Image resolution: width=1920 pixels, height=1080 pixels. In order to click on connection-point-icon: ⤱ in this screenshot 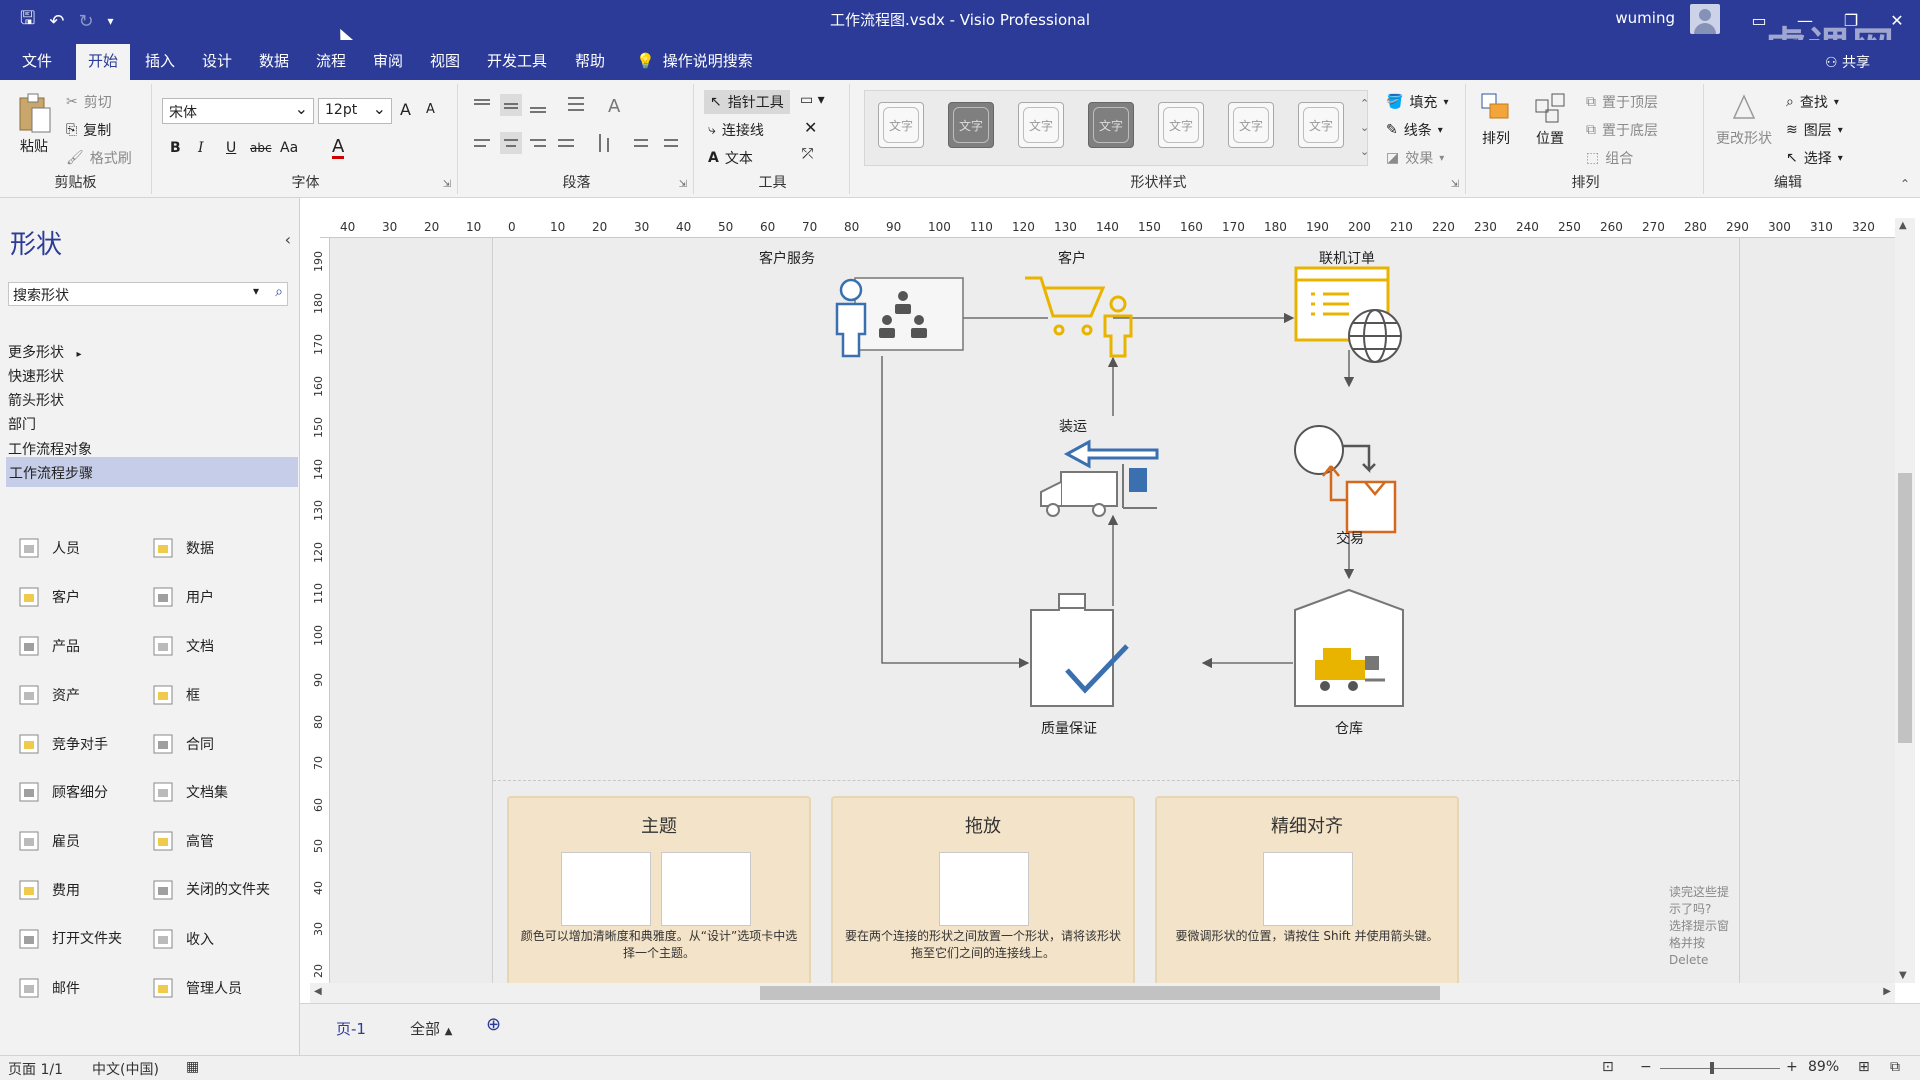, I will do `click(807, 154)`.